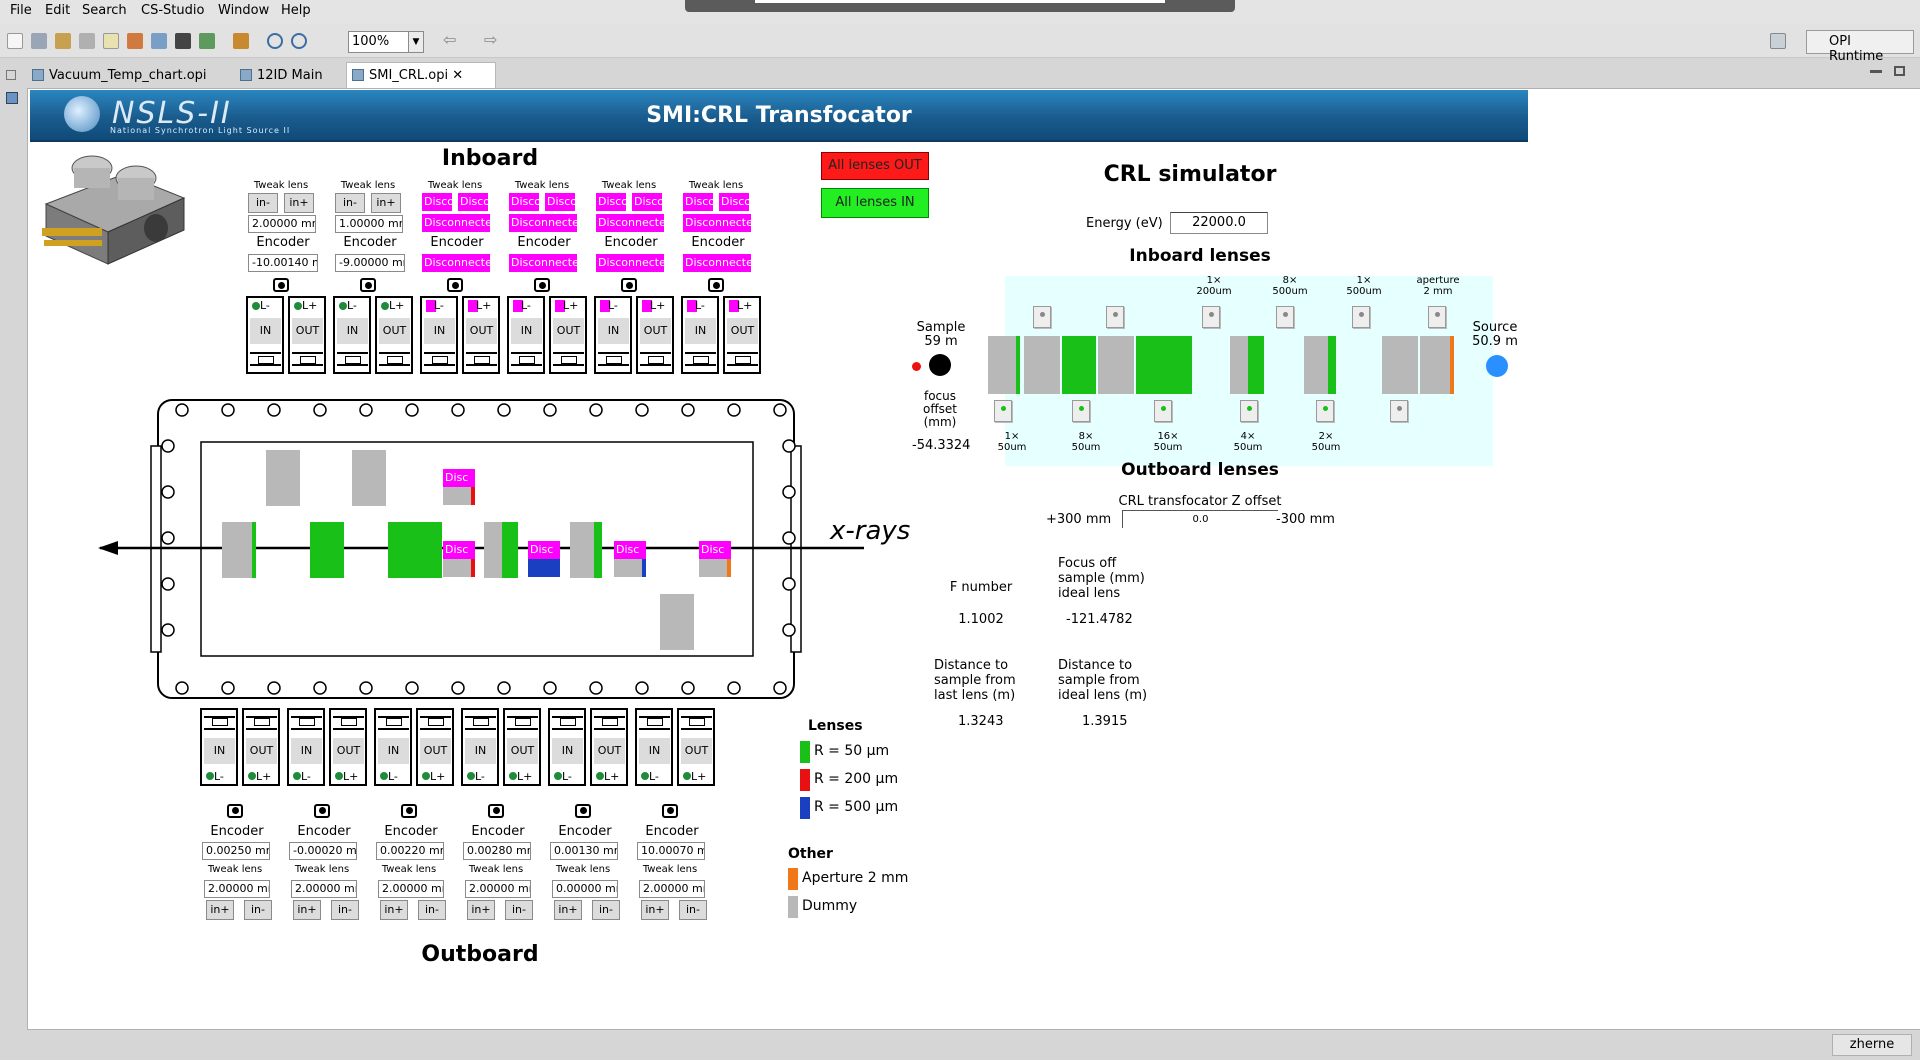 Image resolution: width=1920 pixels, height=1060 pixels. What do you see at coordinates (12, 98) in the screenshot?
I see `view-icon` at bounding box center [12, 98].